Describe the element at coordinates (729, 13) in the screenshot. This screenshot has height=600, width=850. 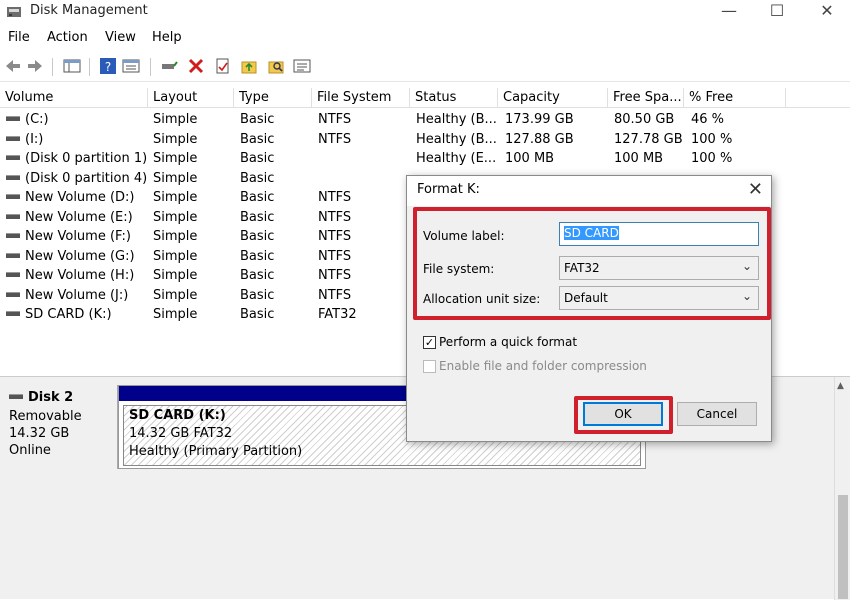
I see `minimize-button: —` at that location.